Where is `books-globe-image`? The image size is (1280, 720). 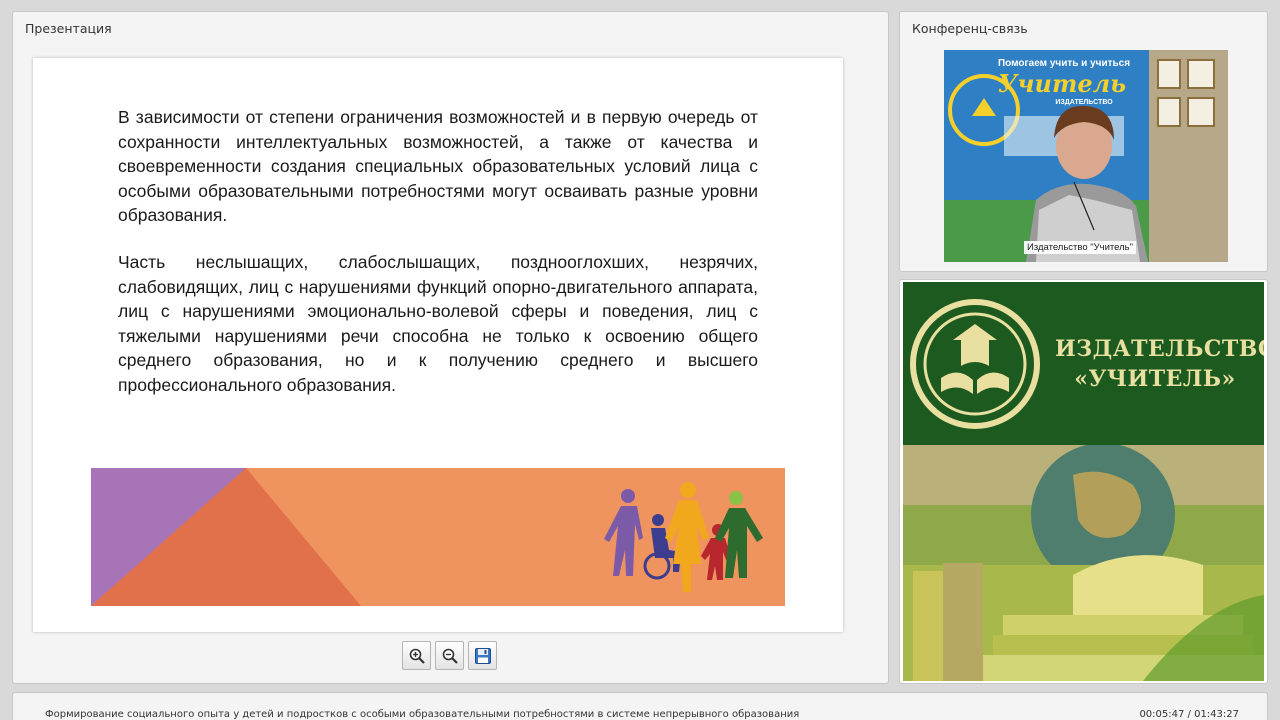 books-globe-image is located at coordinates (1083, 563).